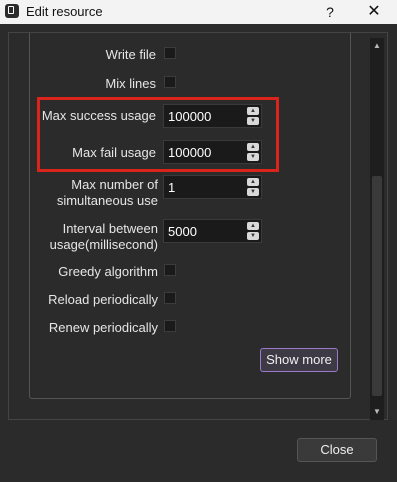 This screenshot has width=397, height=482. What do you see at coordinates (130, 83) in the screenshot?
I see `mix-lines-label: Mix lines` at bounding box center [130, 83].